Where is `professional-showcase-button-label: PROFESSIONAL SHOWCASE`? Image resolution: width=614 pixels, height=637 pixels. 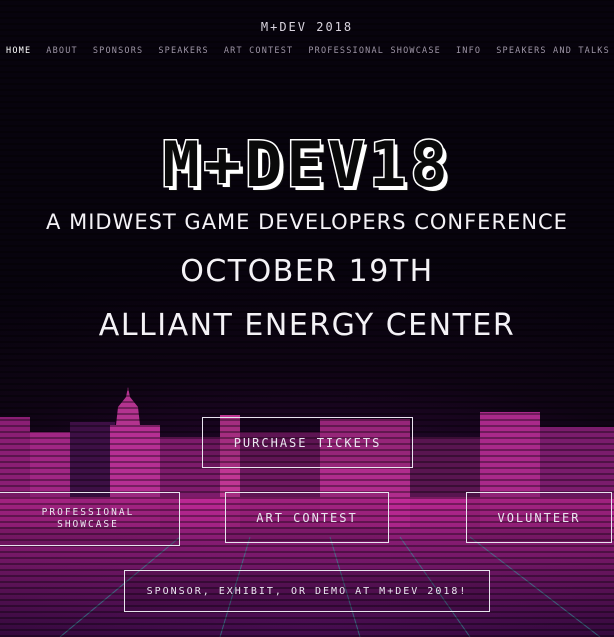 professional-showcase-button-label: PROFESSIONAL SHOWCASE is located at coordinates (88, 519).